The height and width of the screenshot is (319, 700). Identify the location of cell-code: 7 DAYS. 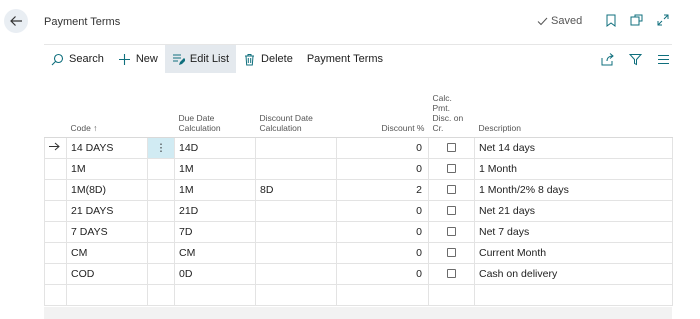
(107, 232).